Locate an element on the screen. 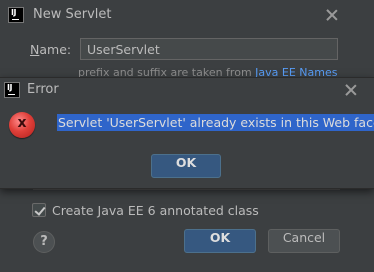 This screenshot has width=374, height=272. annotated-class-checkbox is located at coordinates (39, 210).